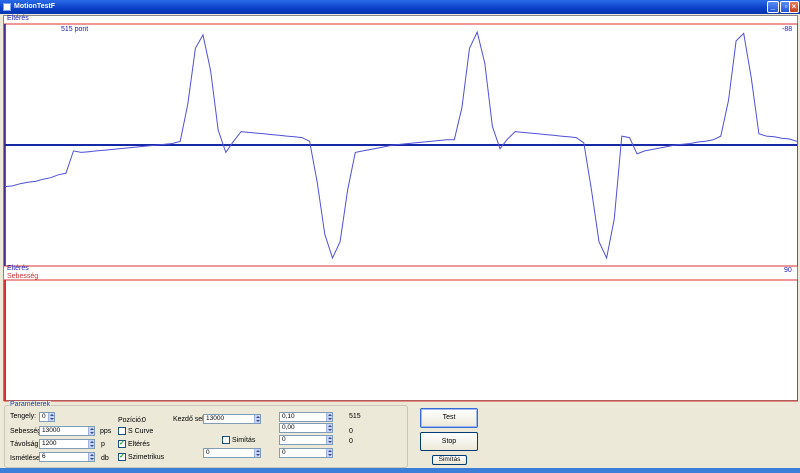 This screenshot has width=800, height=473. I want to click on kezdo-seb-spin-buttons, so click(257, 419).